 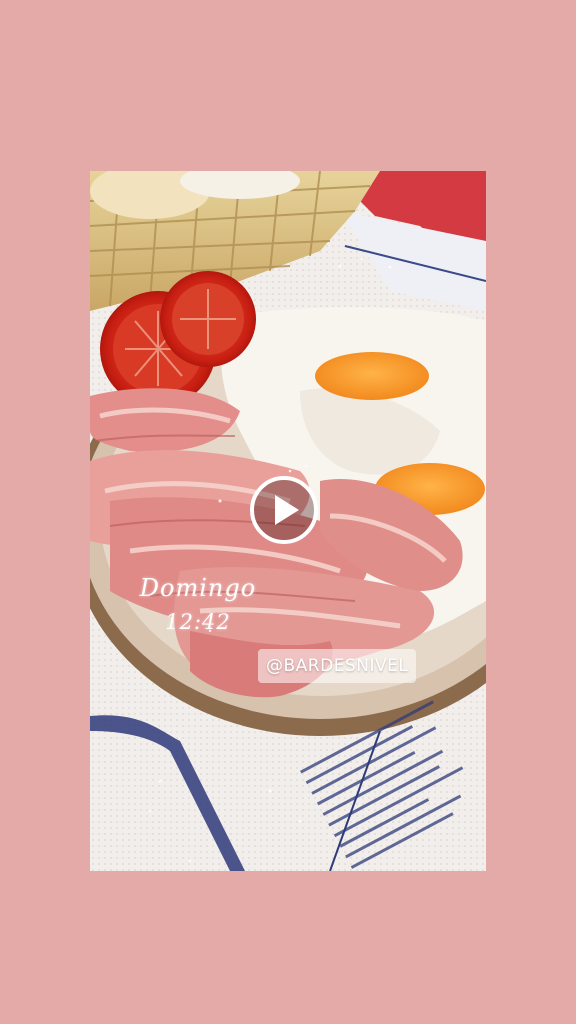 I want to click on story-day-label: Domingo, so click(x=198, y=588).